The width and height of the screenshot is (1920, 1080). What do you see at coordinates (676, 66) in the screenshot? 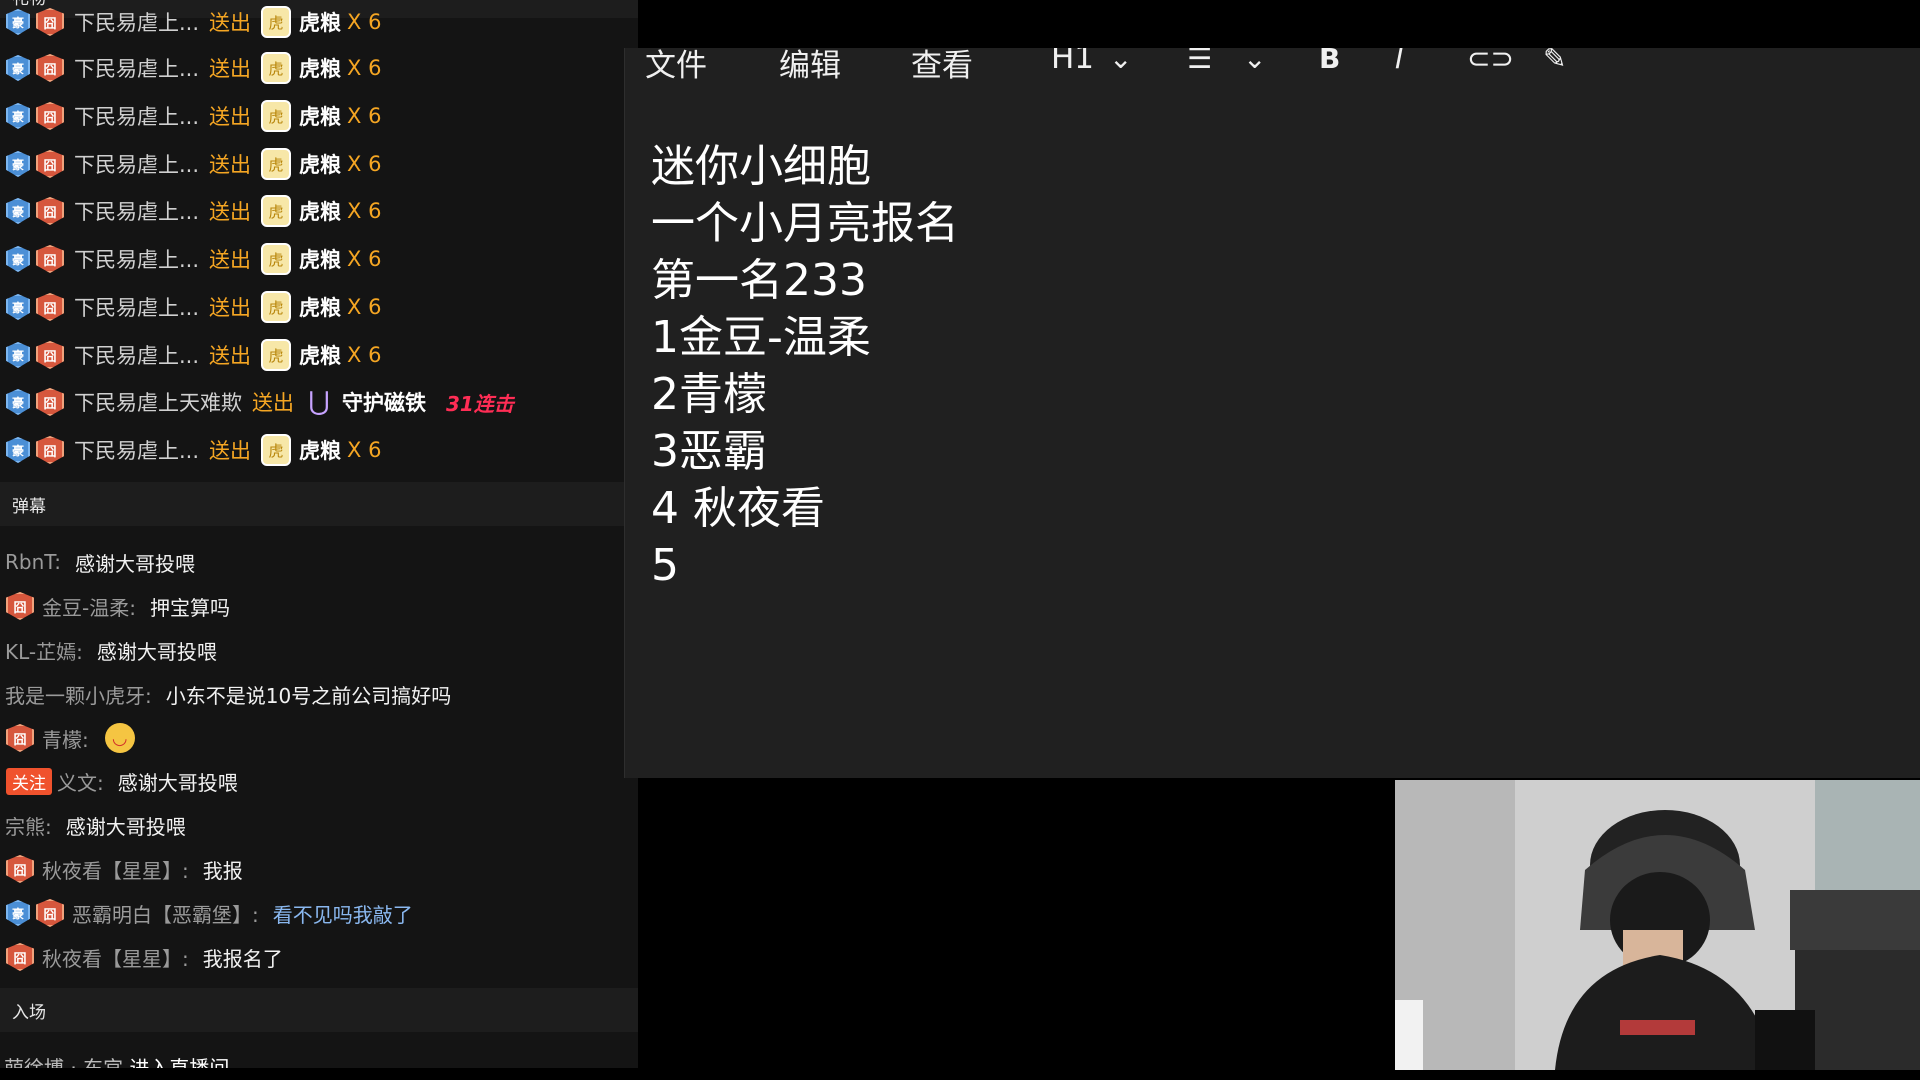
I see `menu-file: 文件` at bounding box center [676, 66].